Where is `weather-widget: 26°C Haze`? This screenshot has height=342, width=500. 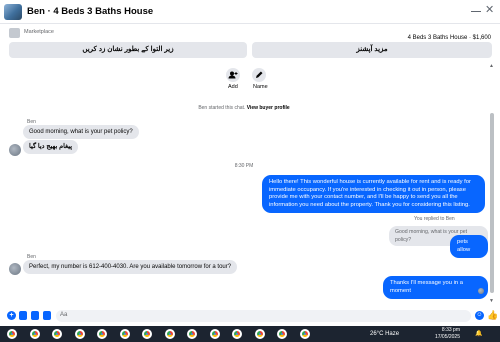 weather-widget: 26°C Haze is located at coordinates (384, 334).